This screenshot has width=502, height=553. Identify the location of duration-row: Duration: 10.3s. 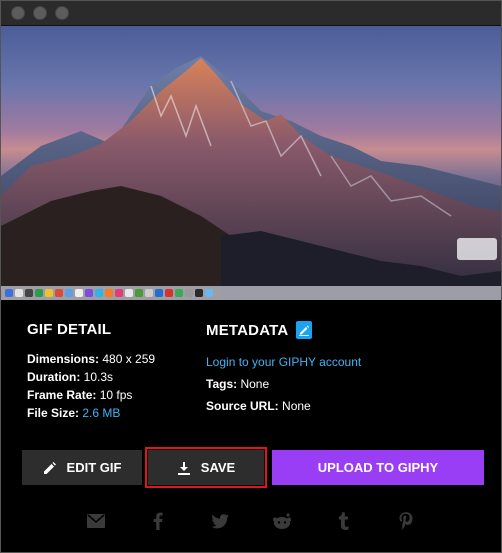
(91, 377).